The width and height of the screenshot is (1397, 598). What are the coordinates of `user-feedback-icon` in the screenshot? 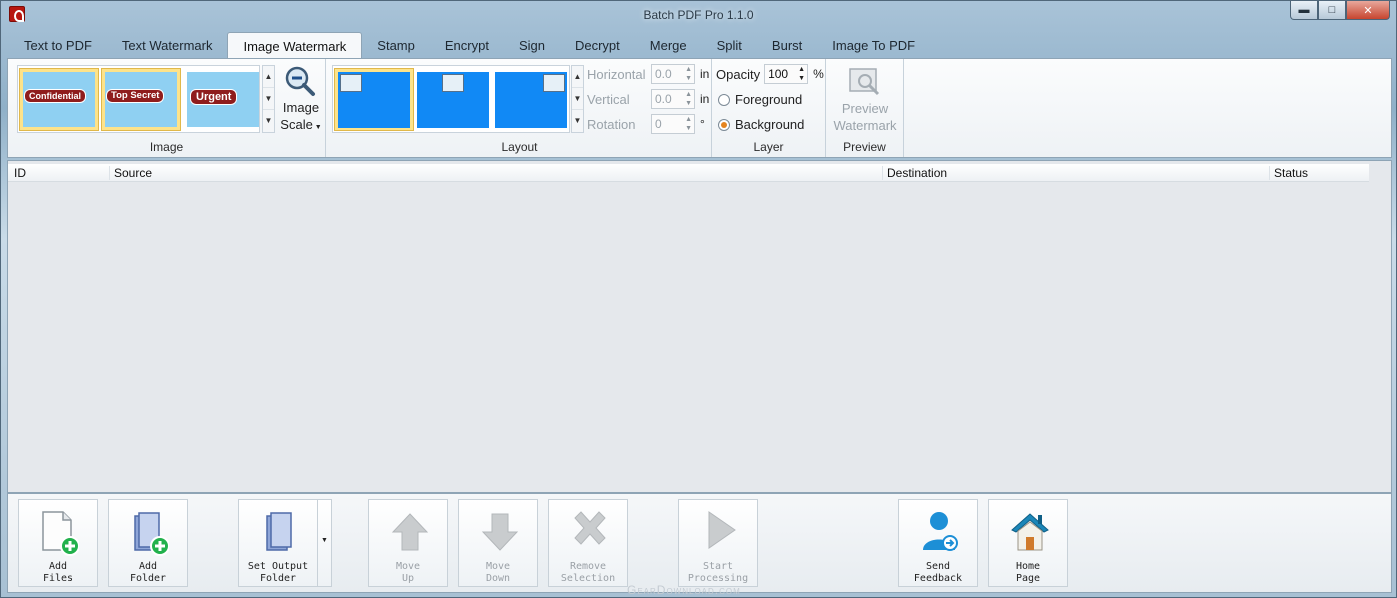 It's located at (940, 531).